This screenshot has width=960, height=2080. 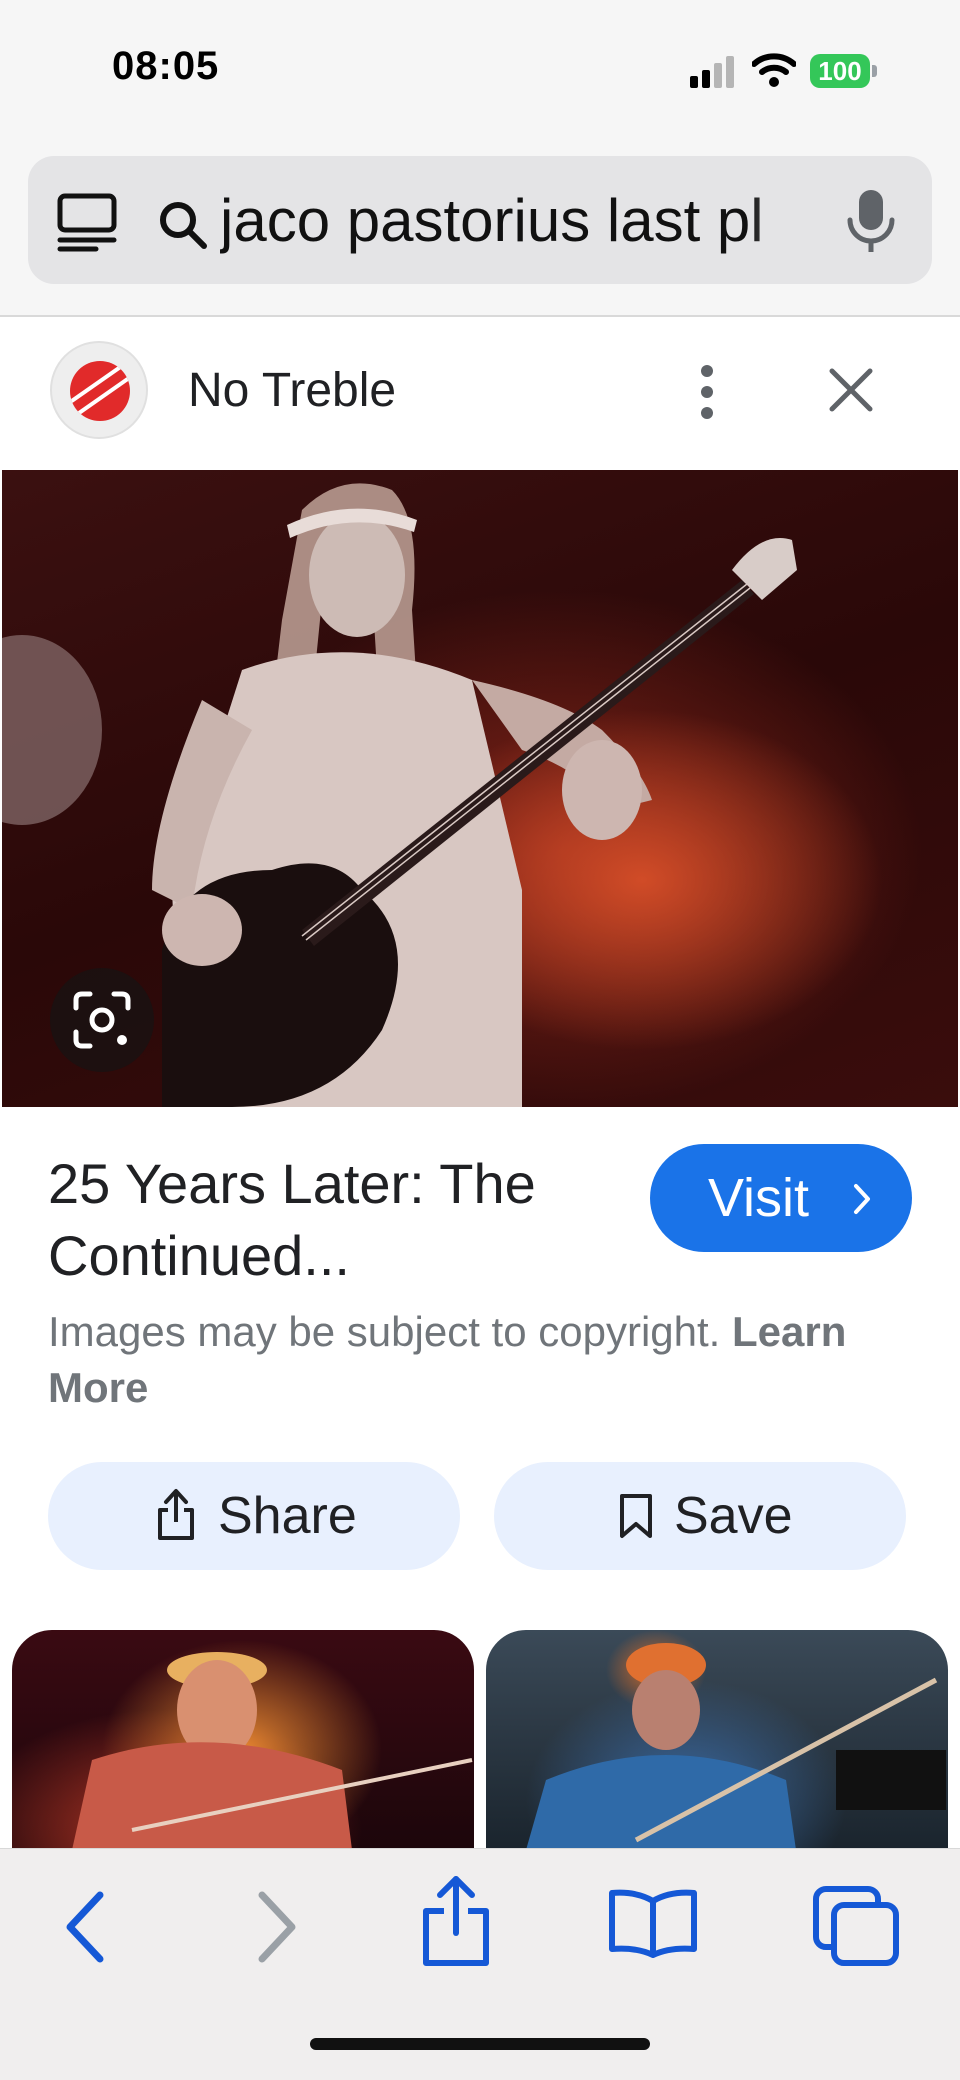 I want to click on home-indicator, so click(x=480, y=2044).